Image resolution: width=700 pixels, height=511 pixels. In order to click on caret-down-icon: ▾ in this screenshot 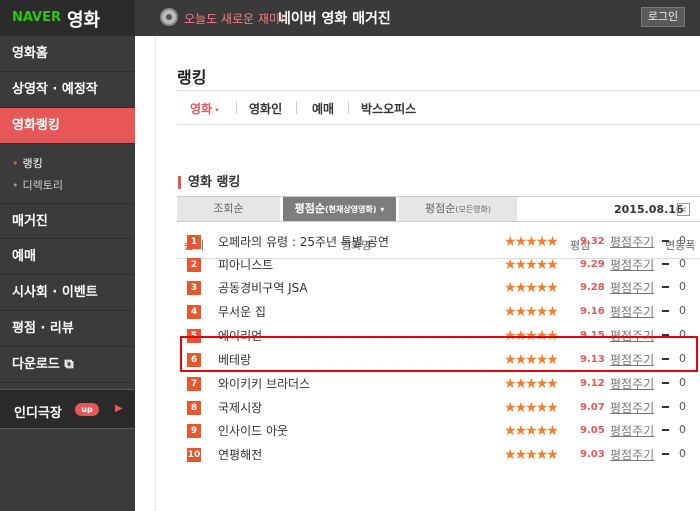, I will do `click(217, 109)`.